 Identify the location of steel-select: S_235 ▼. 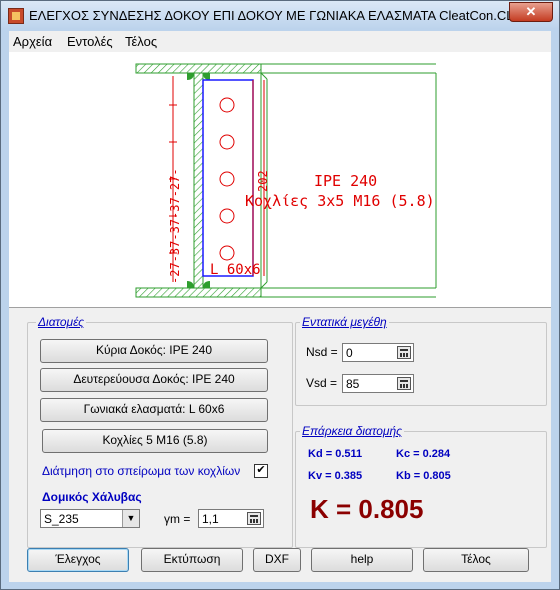
(90, 518).